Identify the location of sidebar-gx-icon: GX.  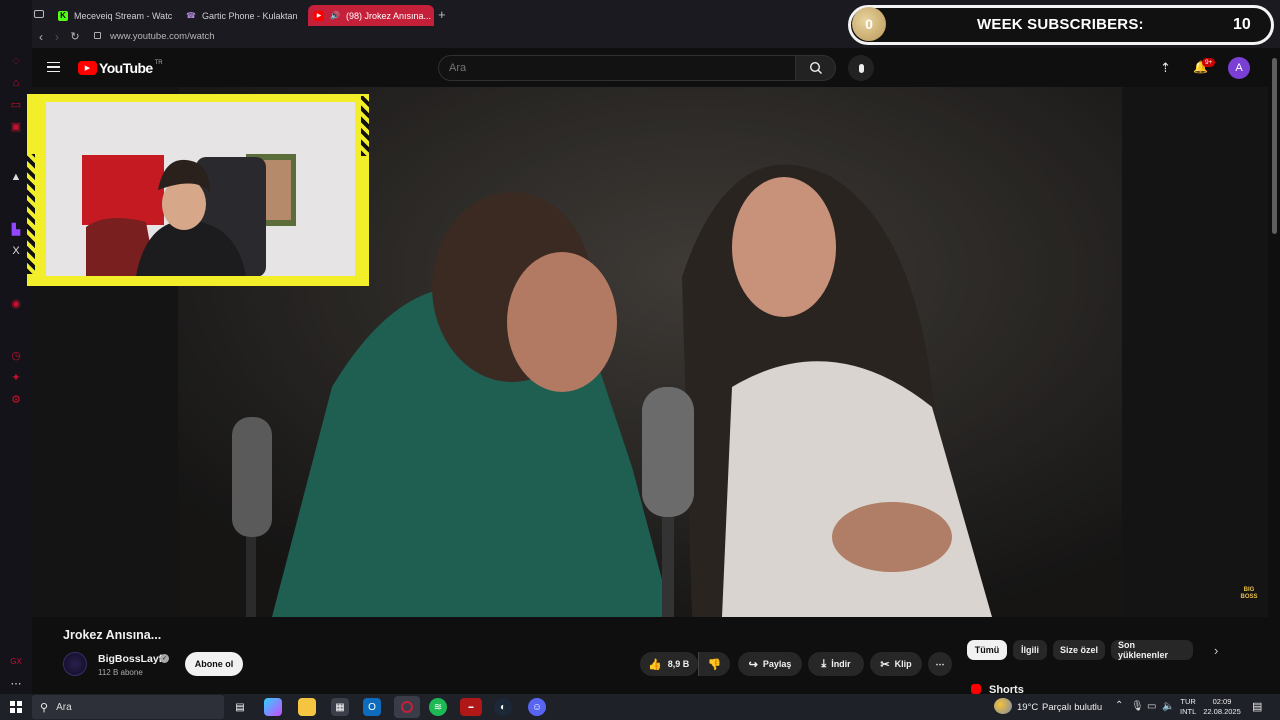
(16, 661).